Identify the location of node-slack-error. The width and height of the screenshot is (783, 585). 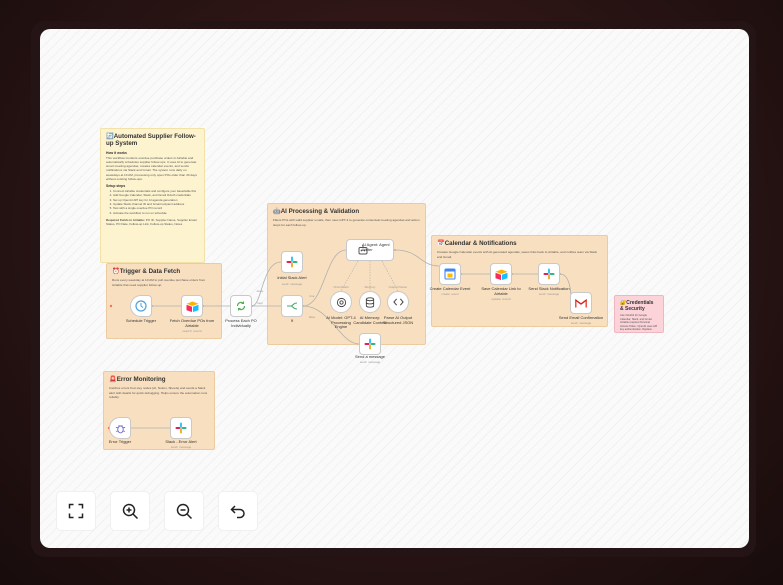
(181, 428).